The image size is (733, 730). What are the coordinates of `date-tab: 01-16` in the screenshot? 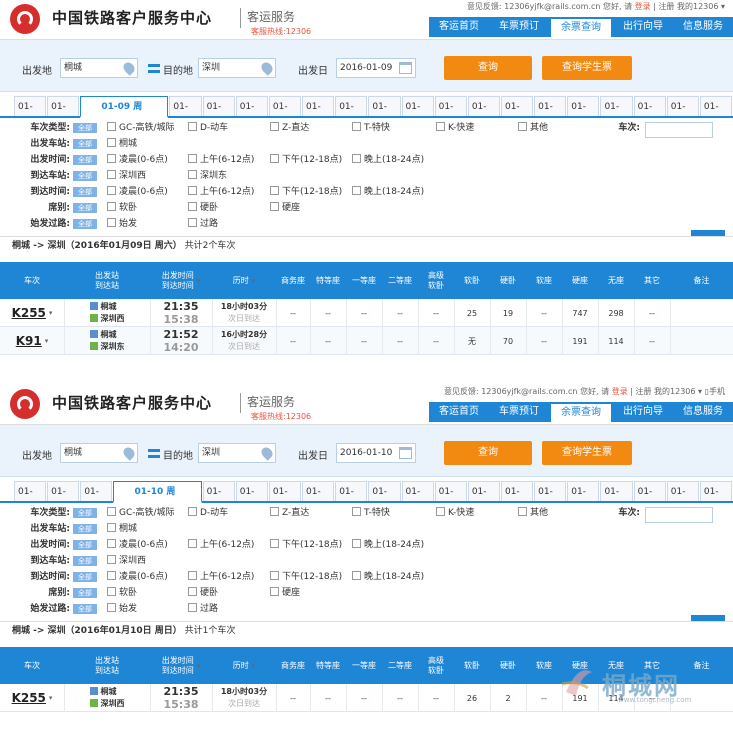 It's located at (384, 114).